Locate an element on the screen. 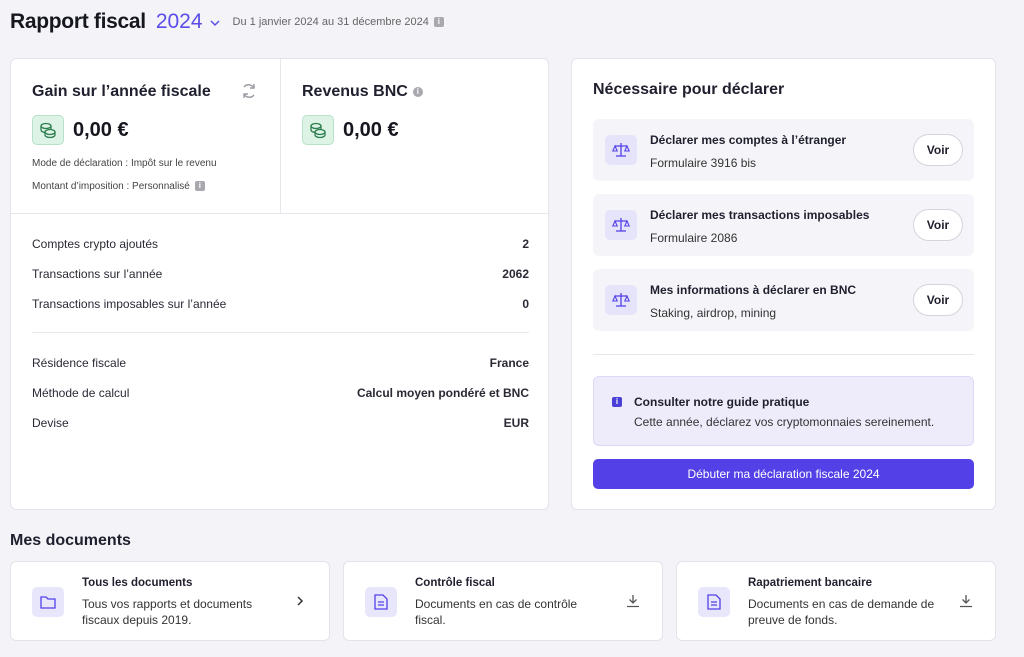 This screenshot has height=657, width=1024. imposition-label: Montant d’imposition : Personnalisé is located at coordinates (111, 186).